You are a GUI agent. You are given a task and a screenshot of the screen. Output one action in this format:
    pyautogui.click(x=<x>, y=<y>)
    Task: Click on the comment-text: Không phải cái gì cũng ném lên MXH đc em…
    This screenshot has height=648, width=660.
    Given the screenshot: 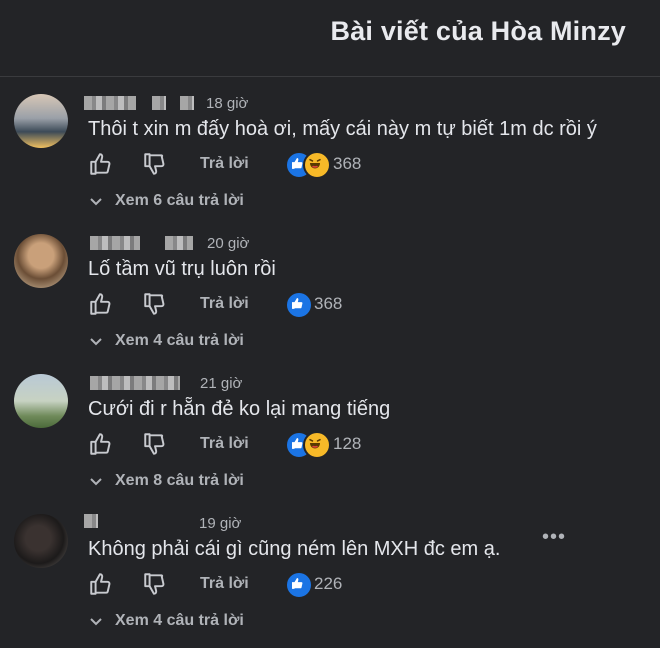 What is the action you would take?
    pyautogui.click(x=294, y=549)
    